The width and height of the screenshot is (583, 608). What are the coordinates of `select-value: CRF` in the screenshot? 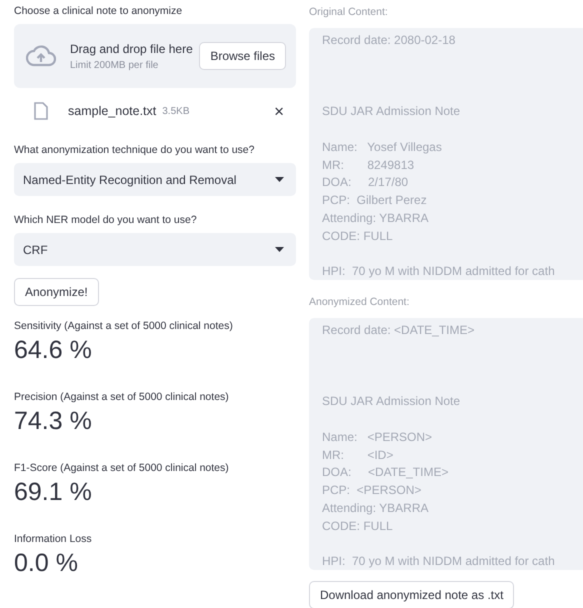 It's located at (35, 249).